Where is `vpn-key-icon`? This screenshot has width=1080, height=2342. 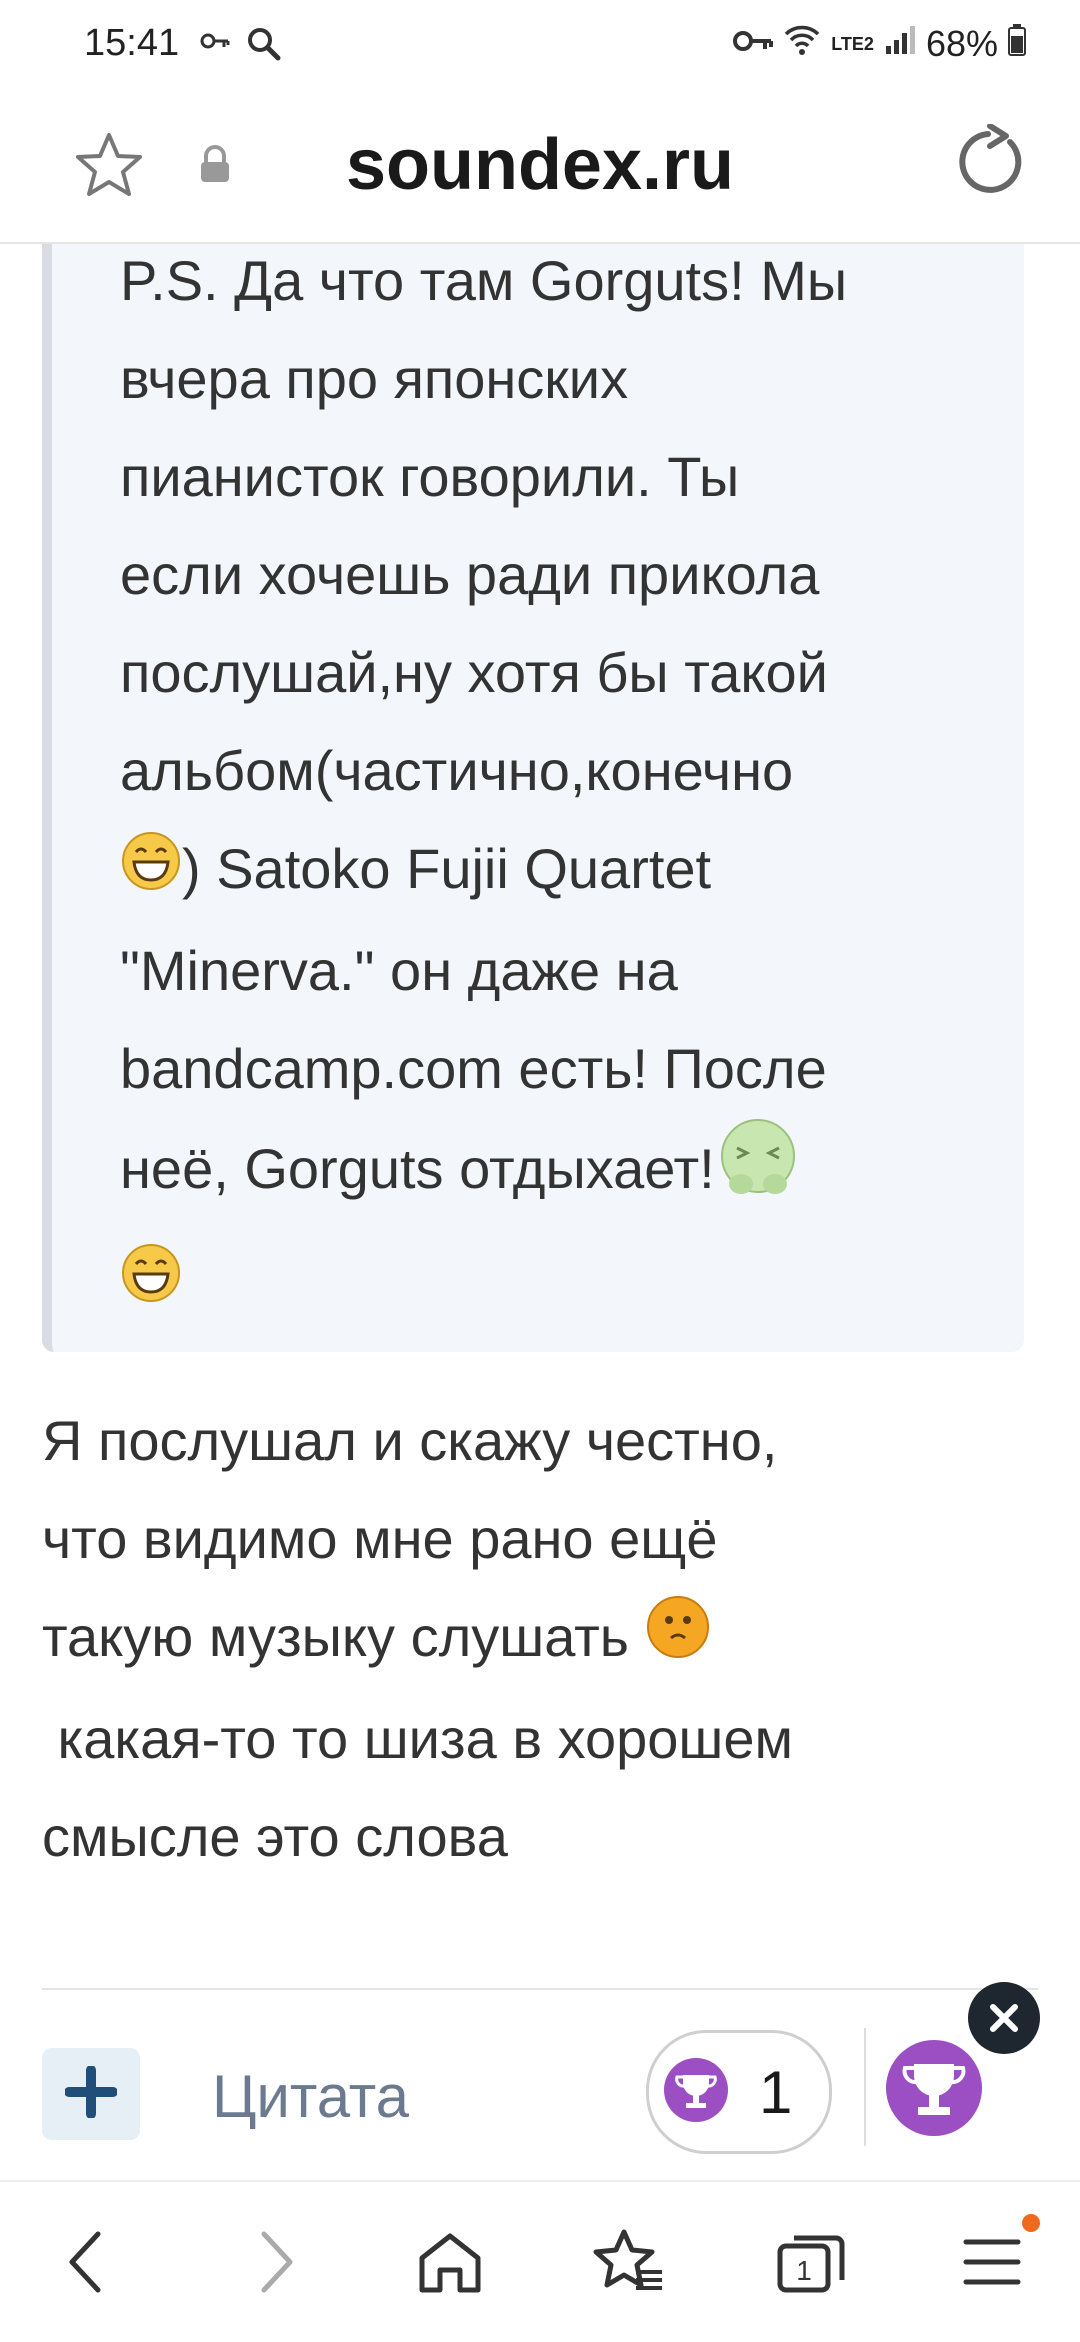
vpn-key-icon is located at coordinates (215, 43).